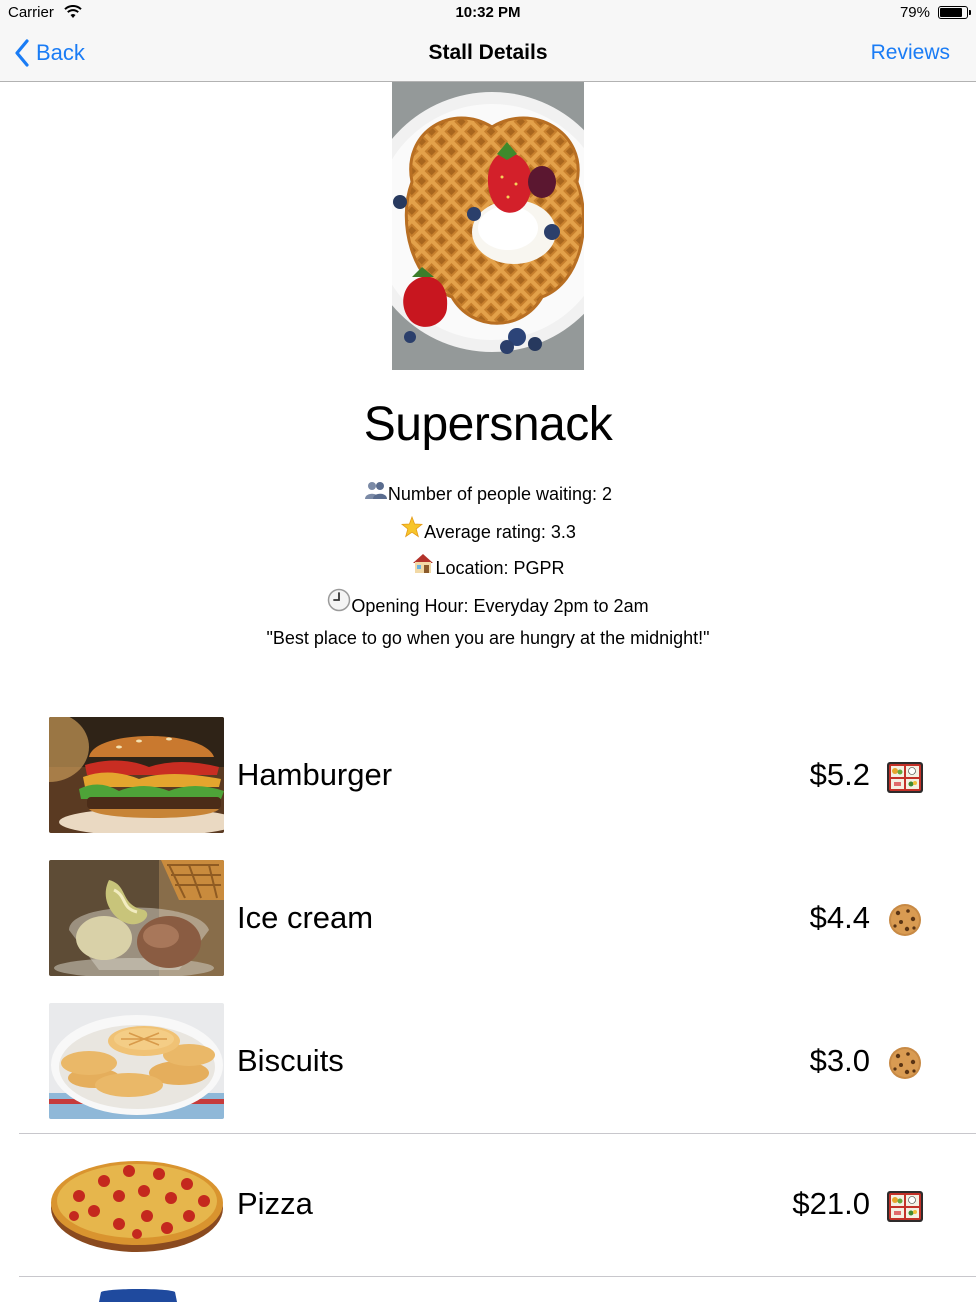 The height and width of the screenshot is (1302, 976). I want to click on status-bar: Carrier 10:32 PM 79%, so click(488, 13).